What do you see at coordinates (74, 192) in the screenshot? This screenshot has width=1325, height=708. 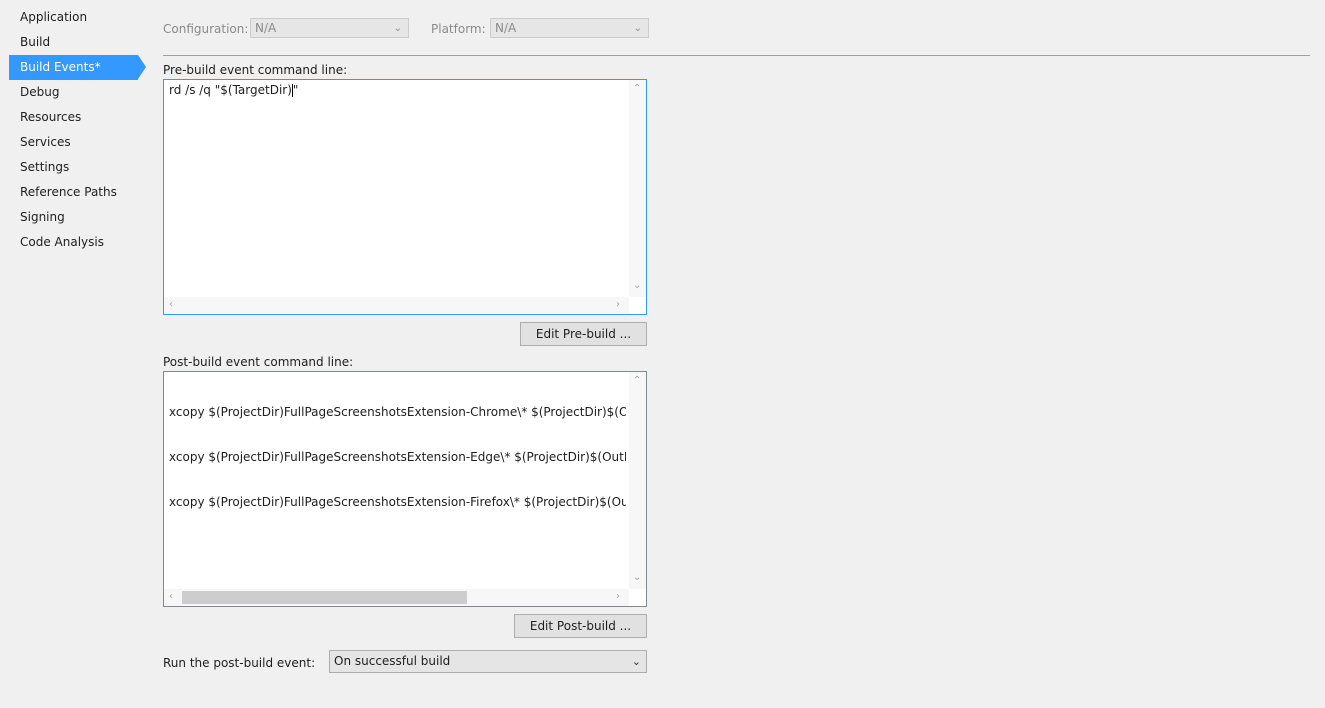 I see `sidebar-item-reference-paths: Reference Paths` at bounding box center [74, 192].